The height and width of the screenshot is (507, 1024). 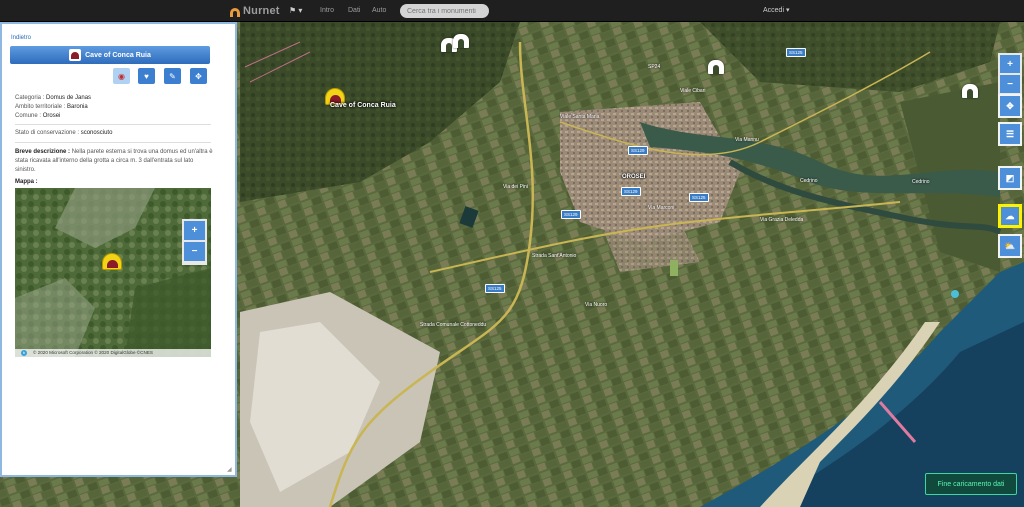 What do you see at coordinates (40, 107) in the screenshot?
I see `territory-label: Ambito territoriale :` at bounding box center [40, 107].